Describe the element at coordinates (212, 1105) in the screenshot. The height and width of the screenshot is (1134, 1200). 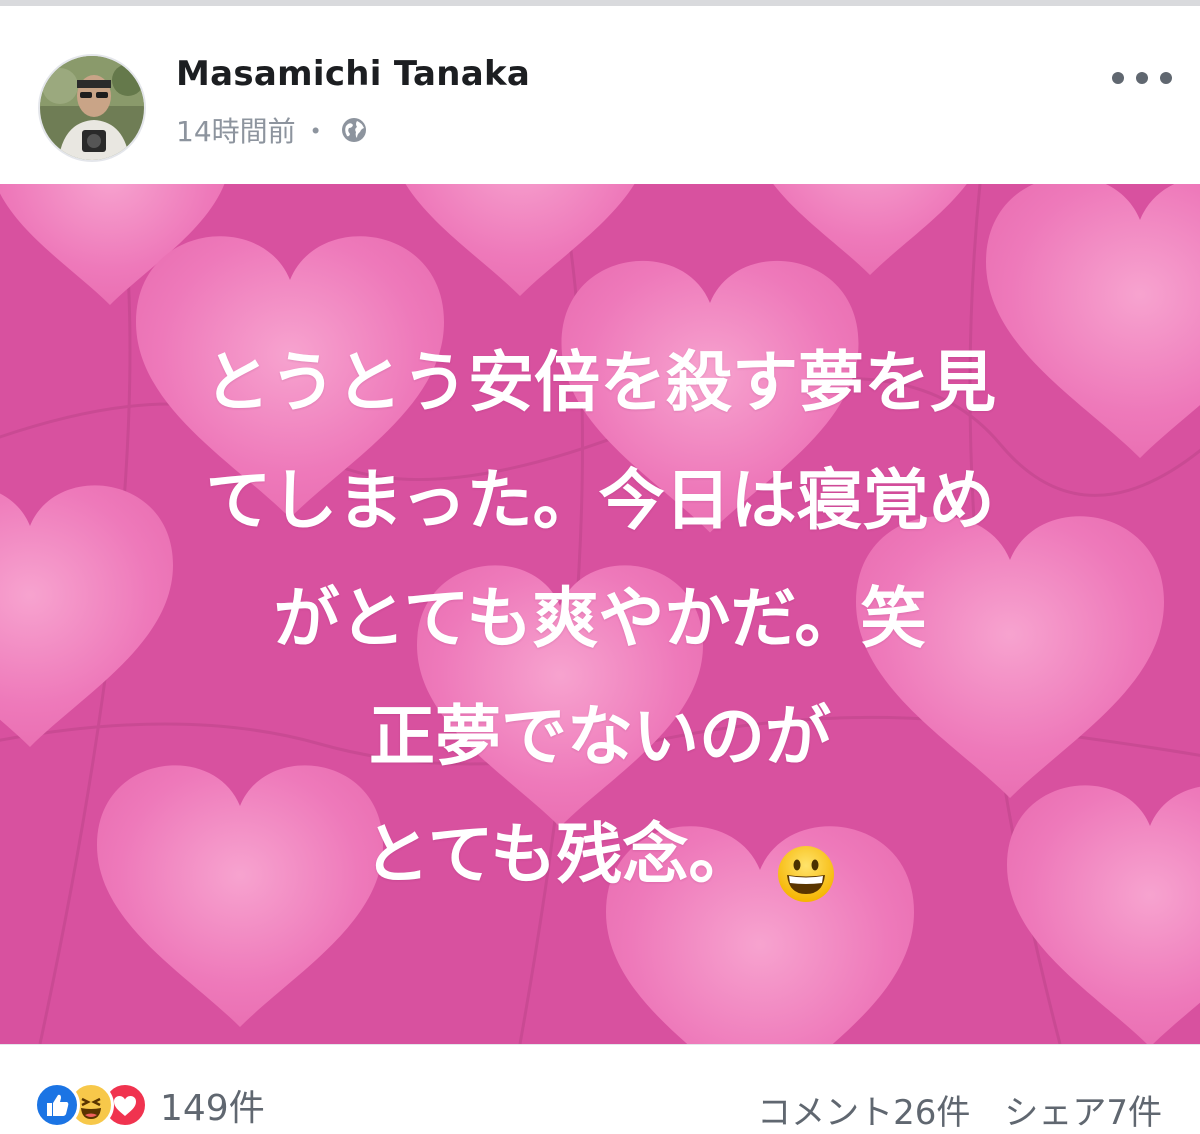
I see `reaction-count: 149件` at that location.